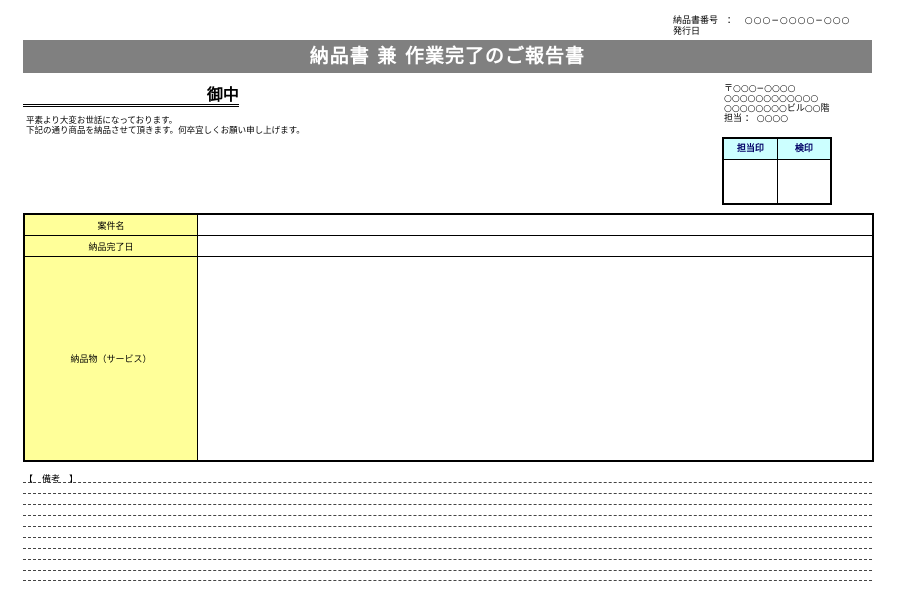  What do you see at coordinates (797, 21) in the screenshot?
I see `invoice-number-value: ○○○−○○○○−○○○` at bounding box center [797, 21].